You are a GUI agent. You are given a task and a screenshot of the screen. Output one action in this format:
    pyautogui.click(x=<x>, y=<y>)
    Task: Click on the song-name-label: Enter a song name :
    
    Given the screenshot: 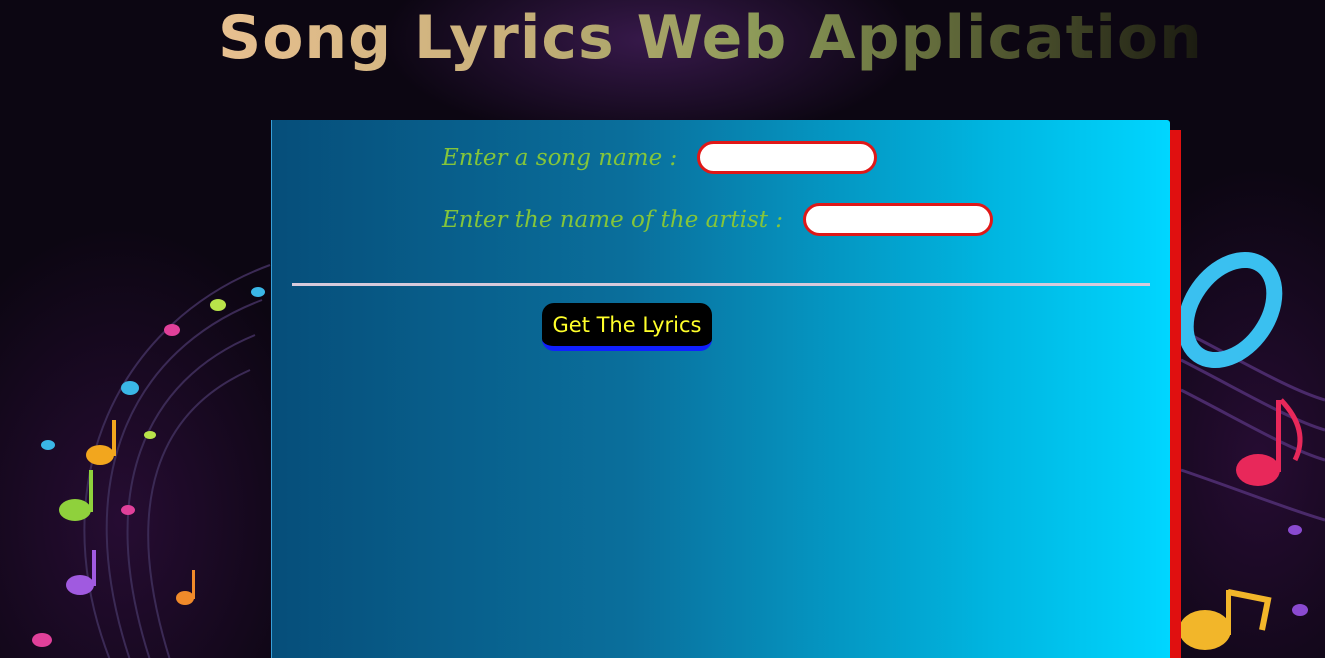 What is the action you would take?
    pyautogui.click(x=560, y=157)
    